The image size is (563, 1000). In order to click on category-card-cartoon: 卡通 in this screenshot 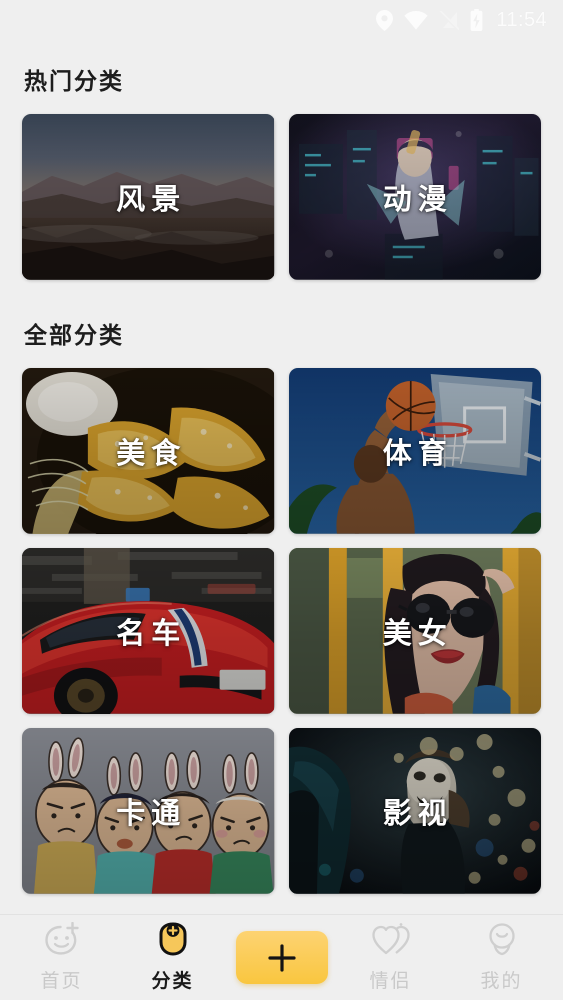, I will do `click(148, 811)`.